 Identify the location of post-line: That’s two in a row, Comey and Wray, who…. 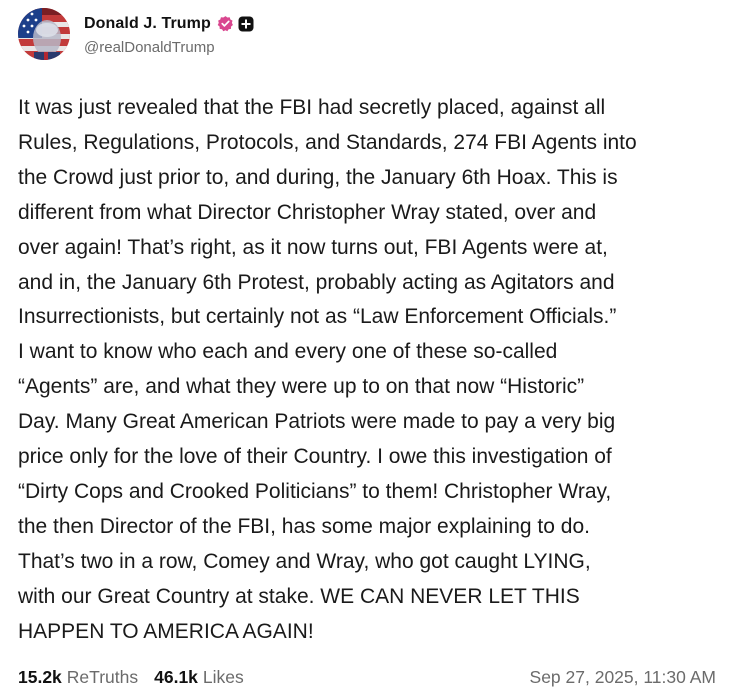
(304, 561).